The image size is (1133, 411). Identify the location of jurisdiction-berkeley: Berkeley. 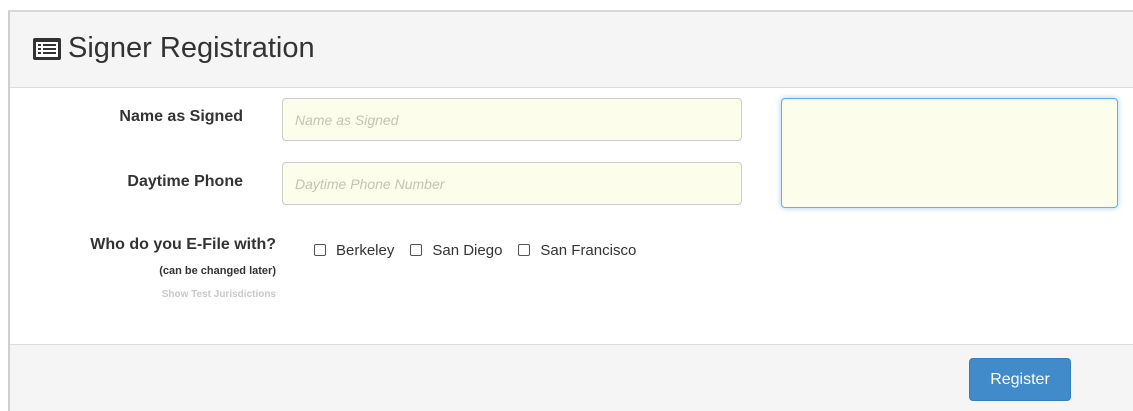
(354, 250).